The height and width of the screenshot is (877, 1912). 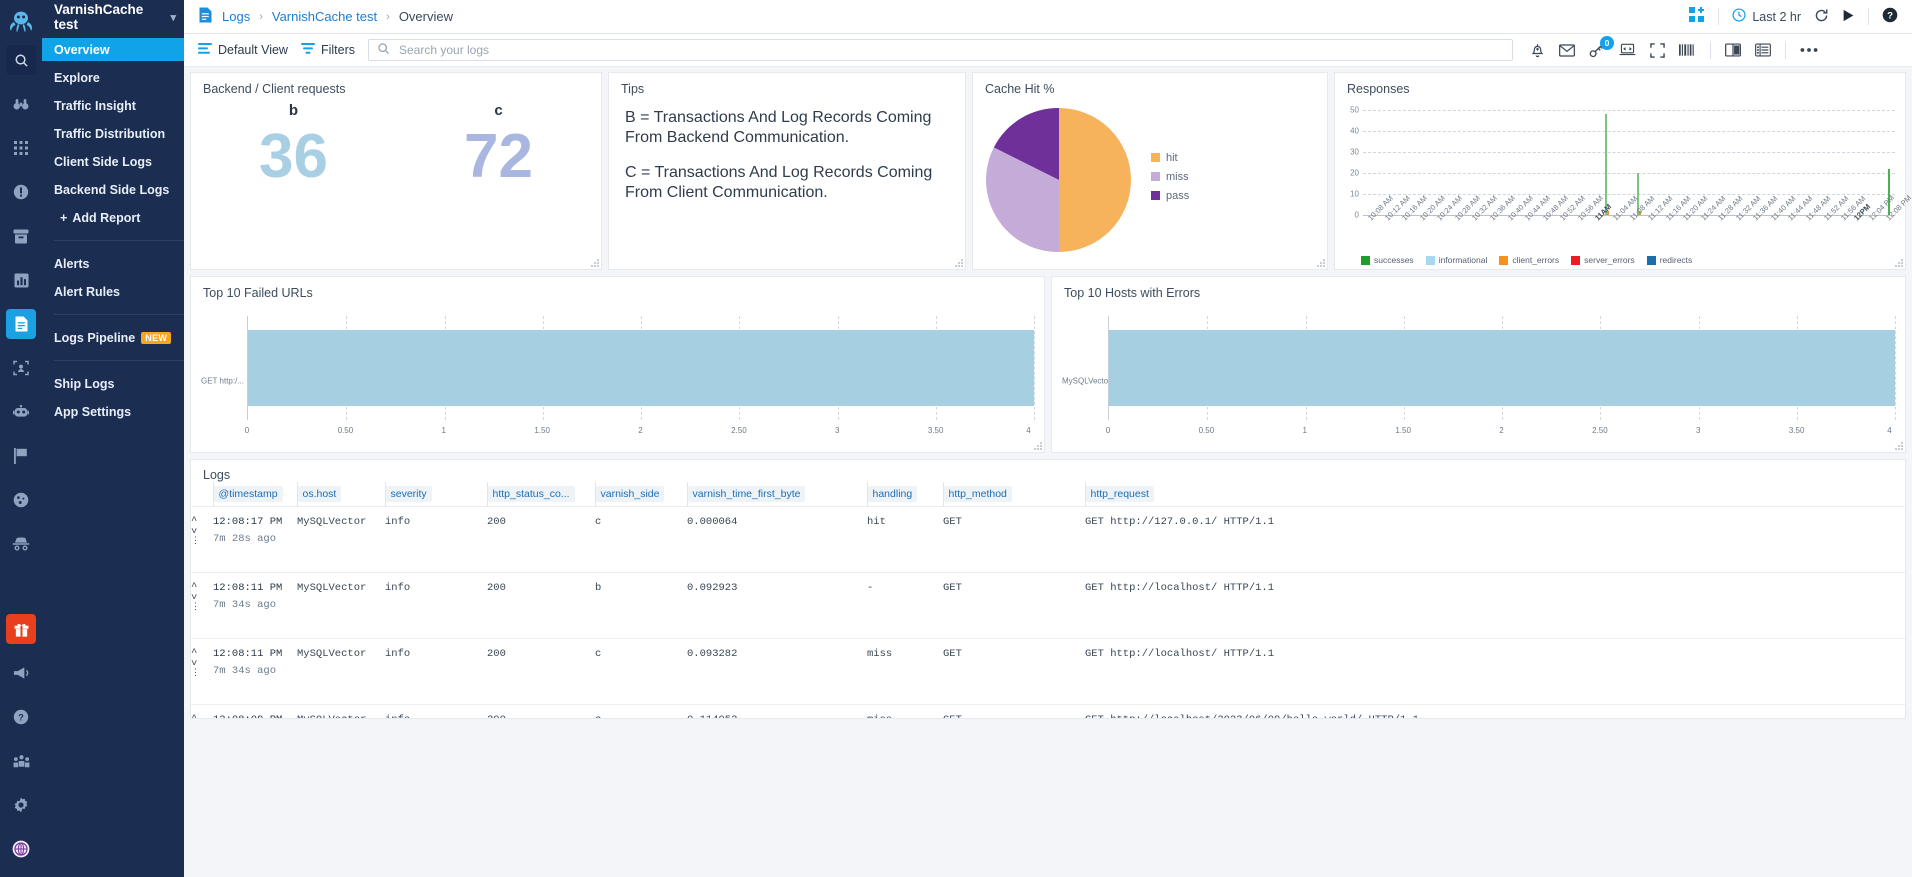 What do you see at coordinates (113, 49) in the screenshot?
I see `sidebar-item-overview: Overview` at bounding box center [113, 49].